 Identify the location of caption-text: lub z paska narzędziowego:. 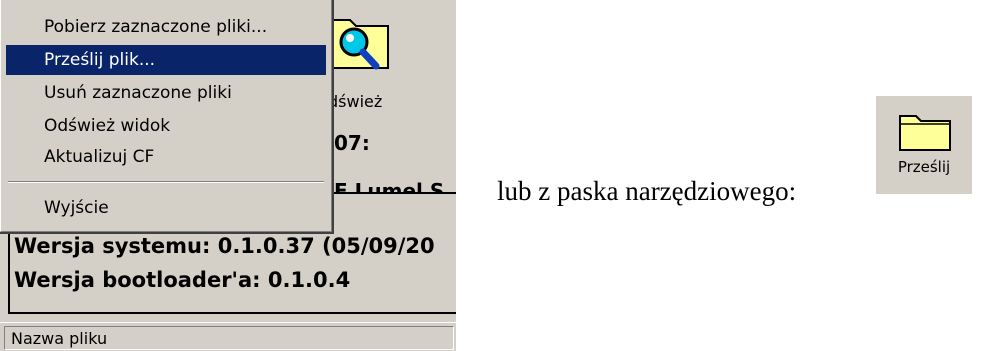
(647, 191).